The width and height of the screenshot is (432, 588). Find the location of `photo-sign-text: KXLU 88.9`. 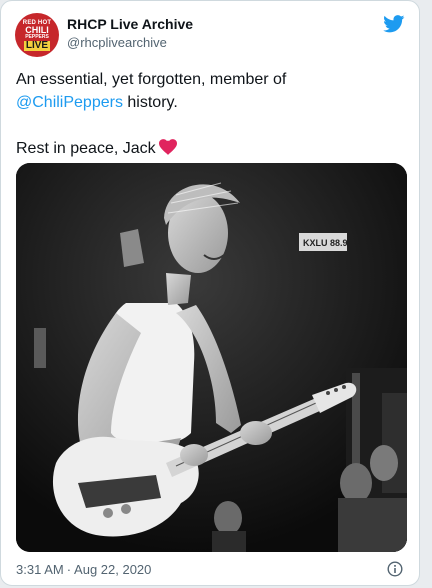

photo-sign-text: KXLU 88.9 is located at coordinates (325, 243).